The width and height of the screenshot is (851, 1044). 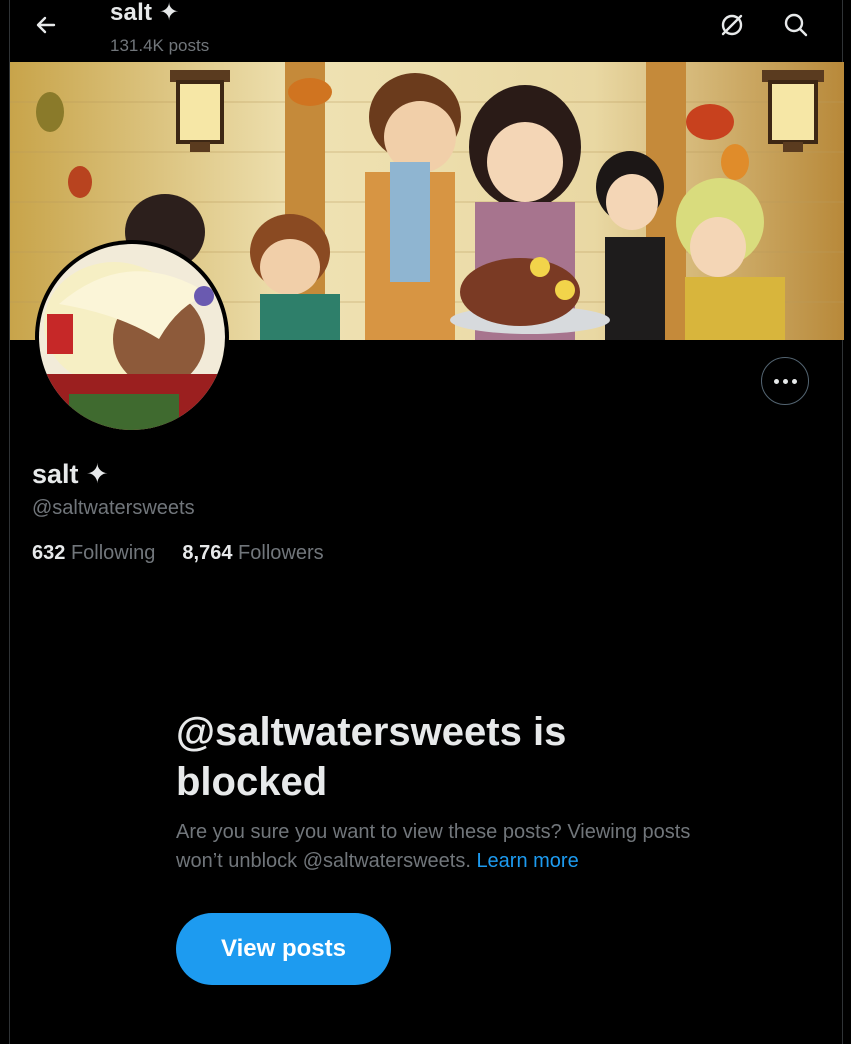 I want to click on circle-slash-icon, so click(x=732, y=25).